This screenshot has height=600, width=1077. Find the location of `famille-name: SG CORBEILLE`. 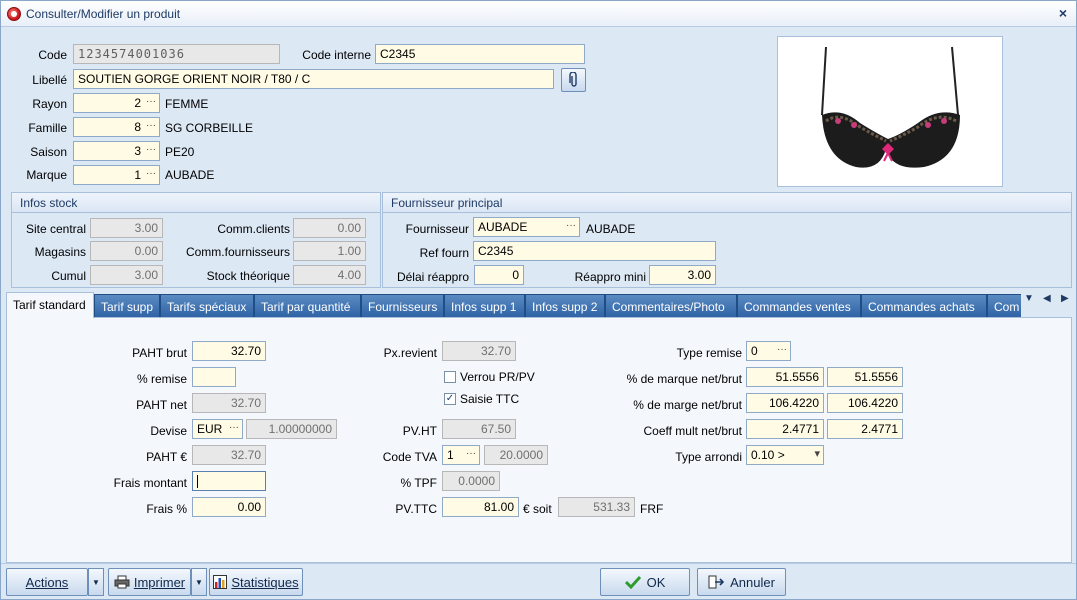

famille-name: SG CORBEILLE is located at coordinates (209, 128).